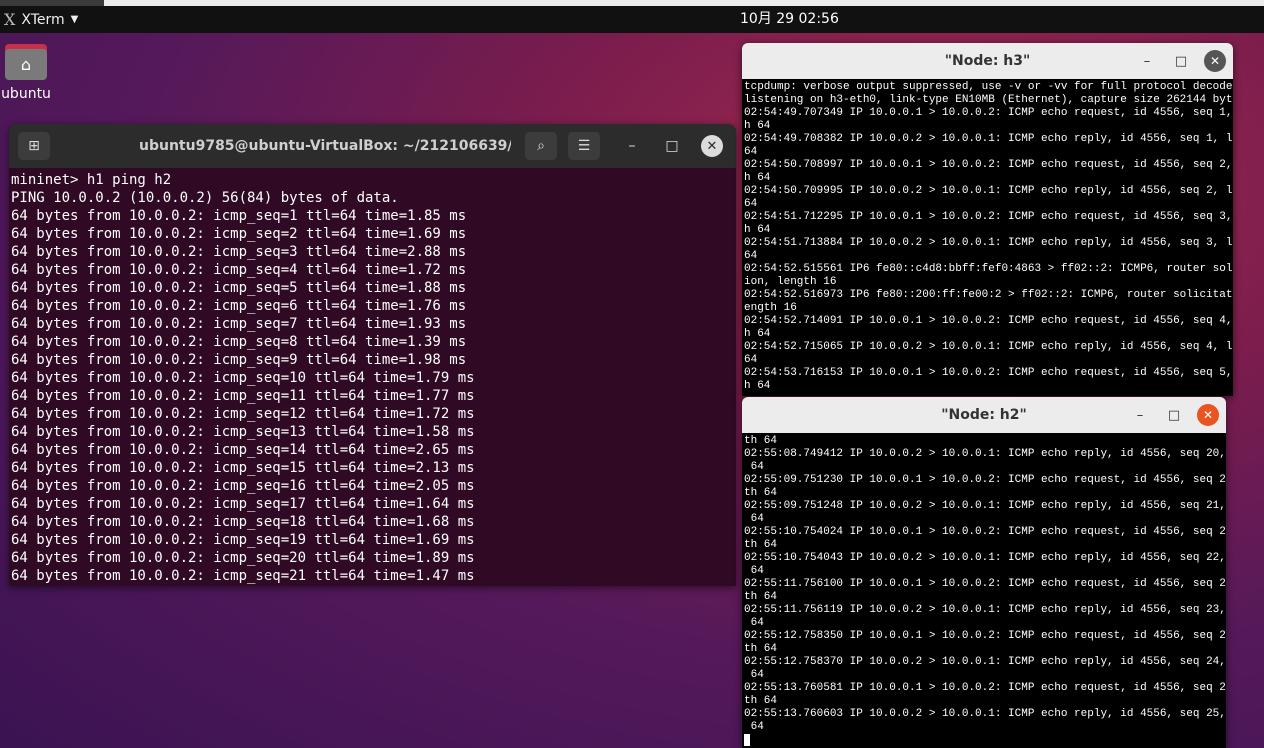  What do you see at coordinates (712, 146) in the screenshot?
I see `close-button: ✕` at bounding box center [712, 146].